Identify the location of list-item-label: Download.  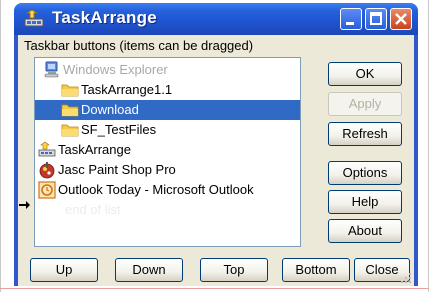
(110, 109).